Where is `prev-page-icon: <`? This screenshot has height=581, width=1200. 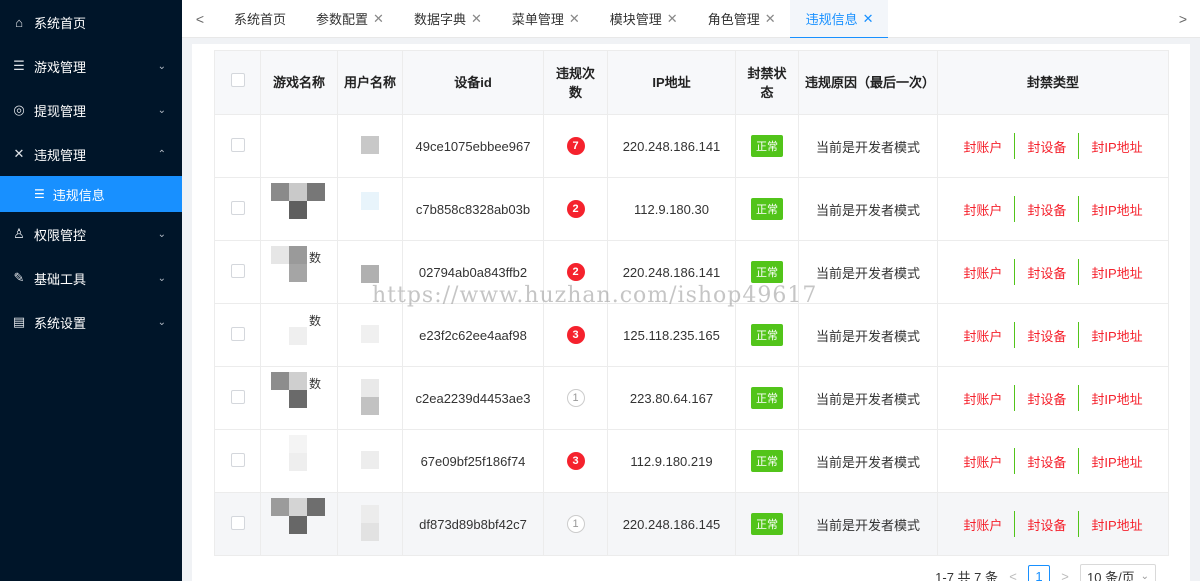
prev-page-icon: < is located at coordinates (1013, 575).